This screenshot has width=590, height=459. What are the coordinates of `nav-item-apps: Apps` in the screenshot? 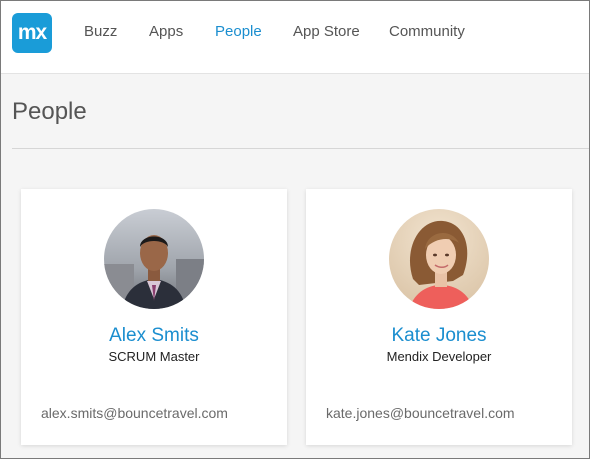 It's located at (166, 31).